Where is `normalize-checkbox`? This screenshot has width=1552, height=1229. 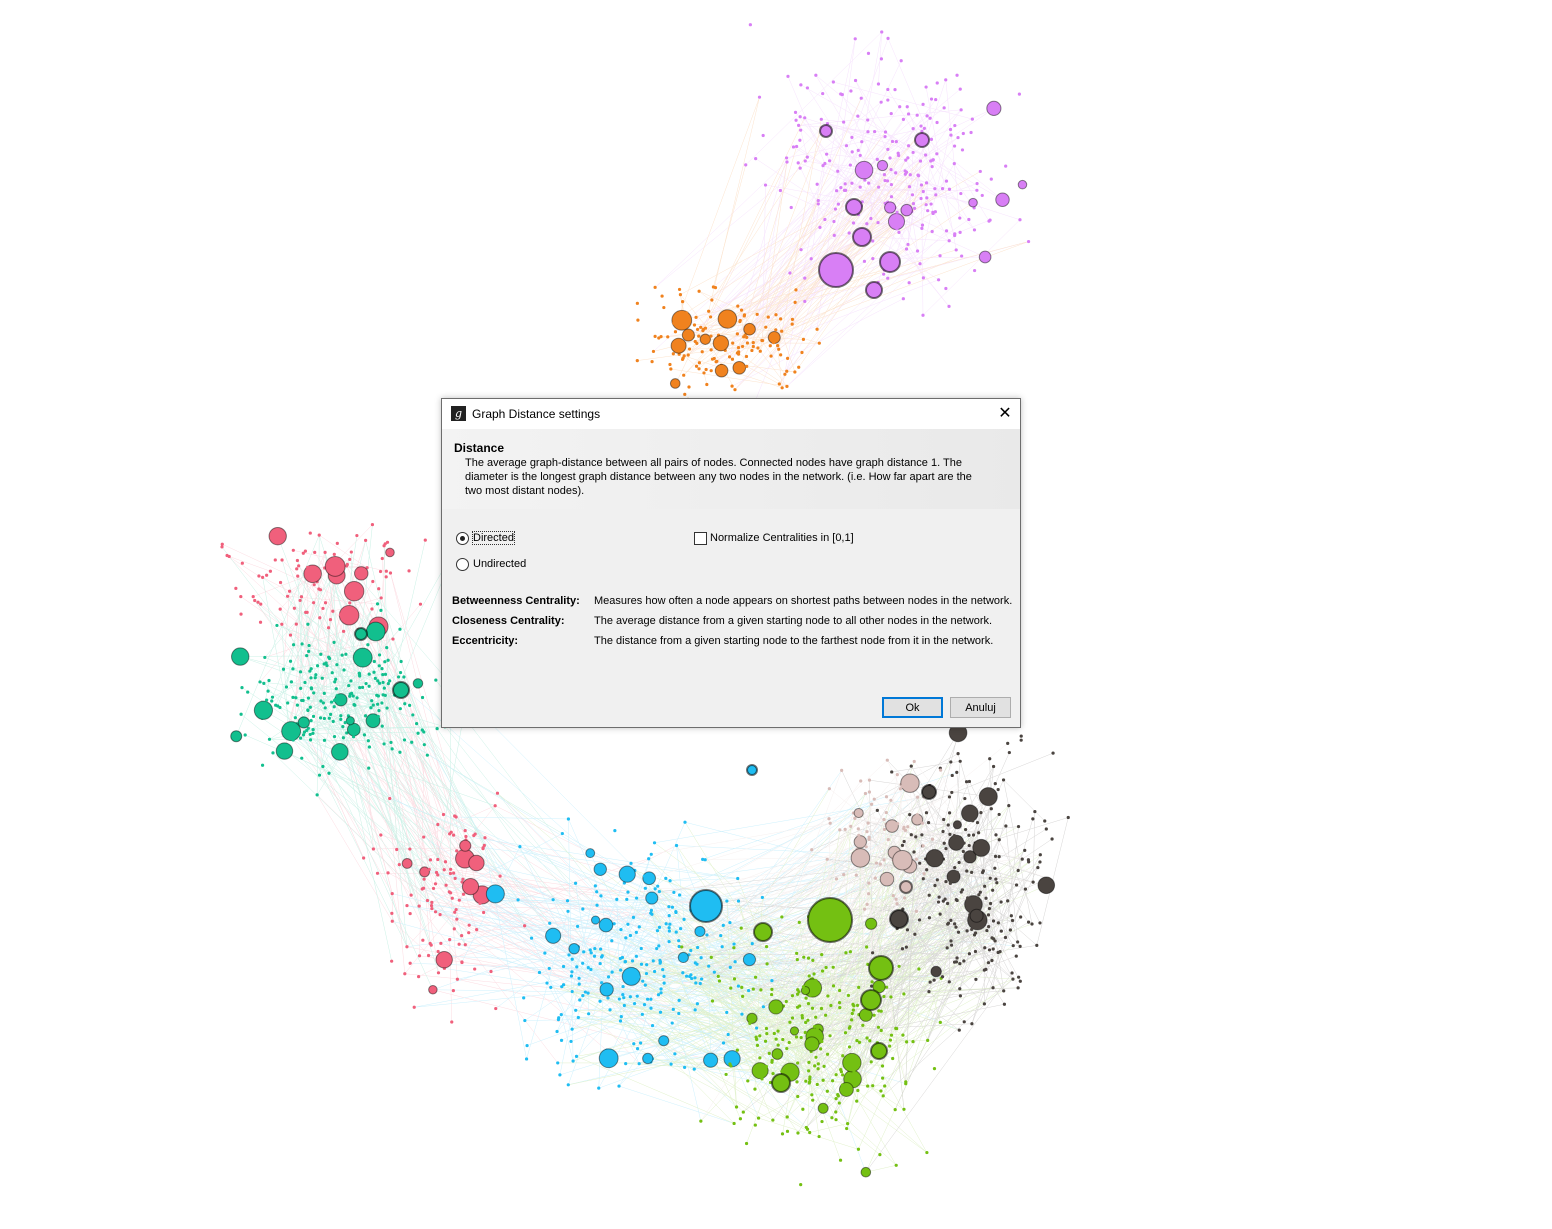
normalize-checkbox is located at coordinates (700, 538).